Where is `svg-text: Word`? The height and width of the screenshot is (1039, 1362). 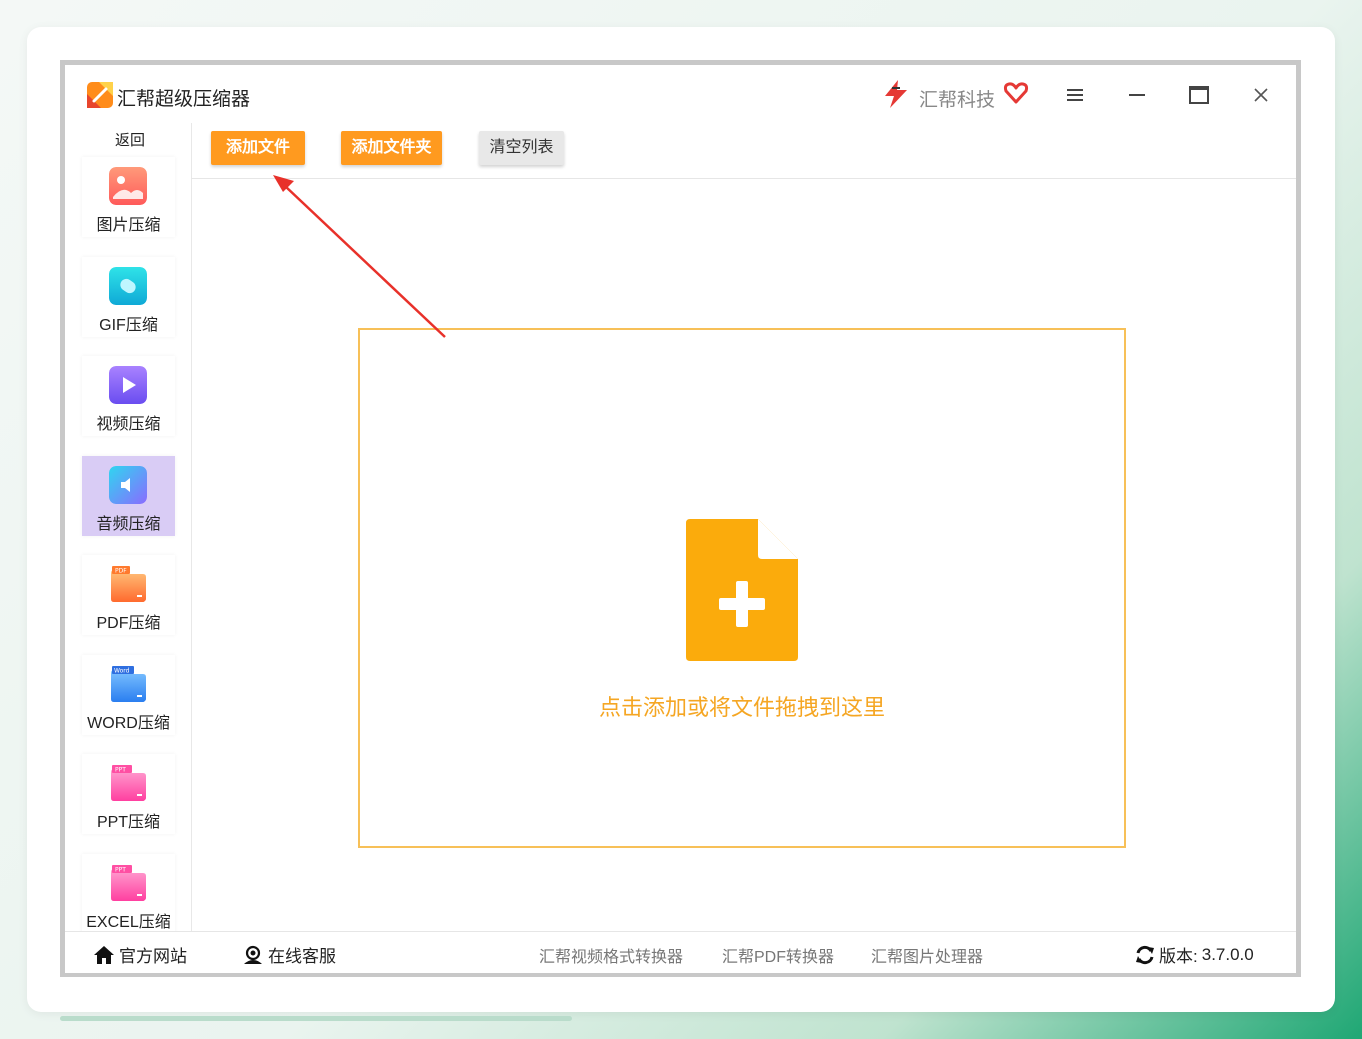
svg-text: Word is located at coordinates (122, 671).